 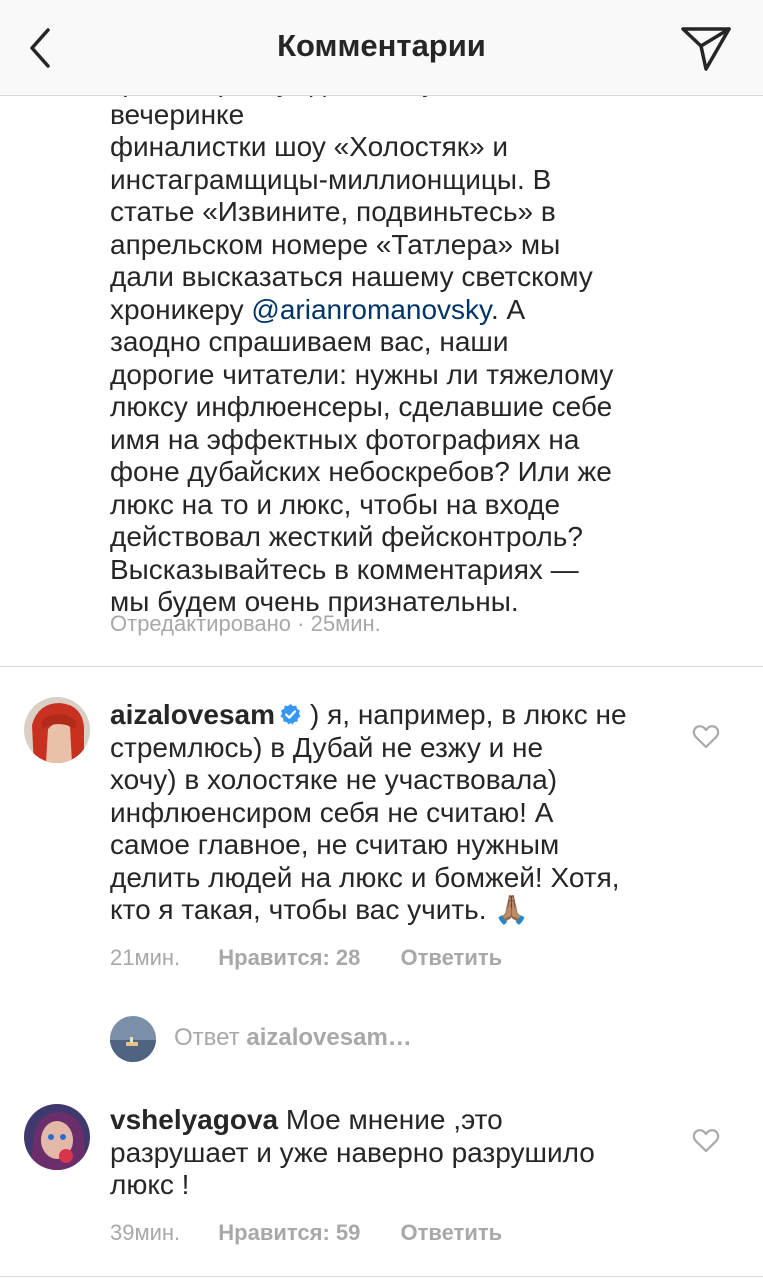 I want to click on share-button, so click(x=706, y=49).